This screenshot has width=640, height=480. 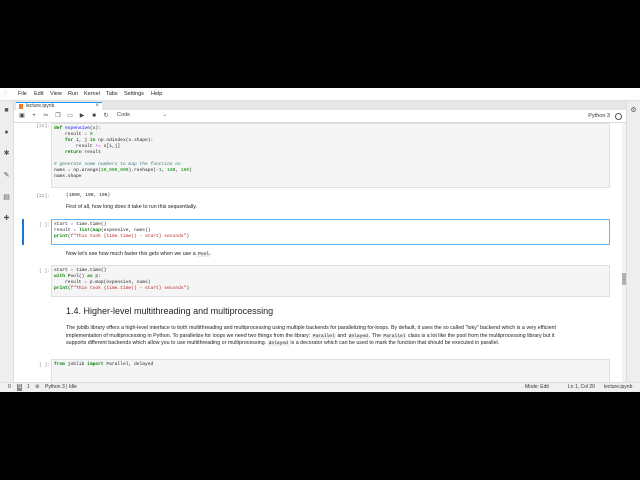 I want to click on restart-icon: ↻, so click(x=106, y=116).